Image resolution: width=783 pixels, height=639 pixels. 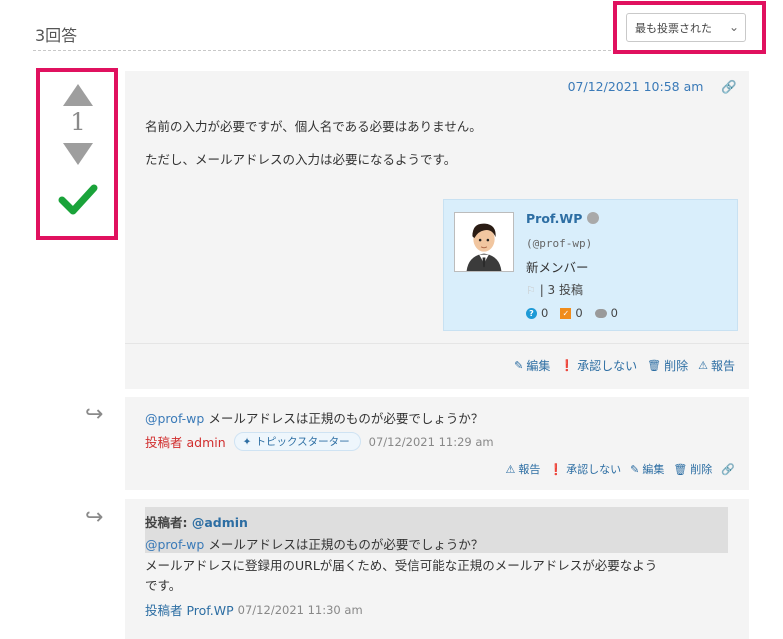 I want to click on answer-meta: 07/12/2021 10:58 am 🔗, so click(x=652, y=87).